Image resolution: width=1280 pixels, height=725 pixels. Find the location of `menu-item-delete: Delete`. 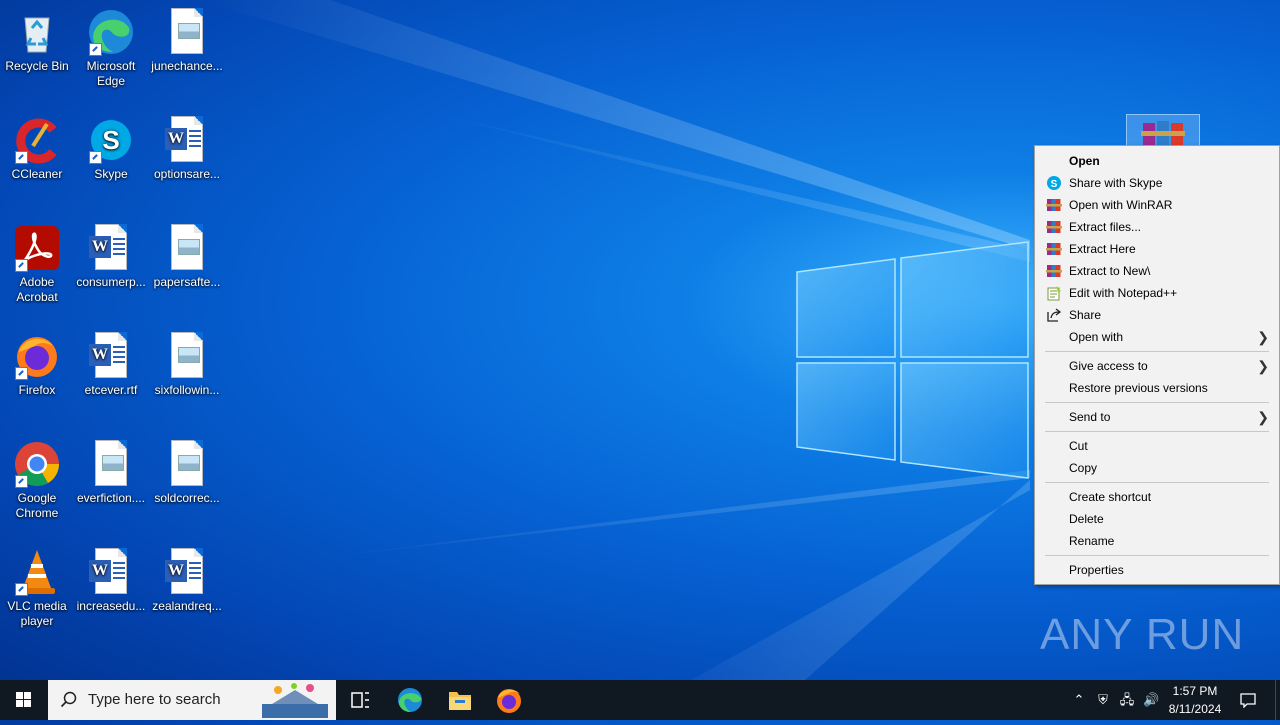

menu-item-delete: Delete is located at coordinates (1157, 519).